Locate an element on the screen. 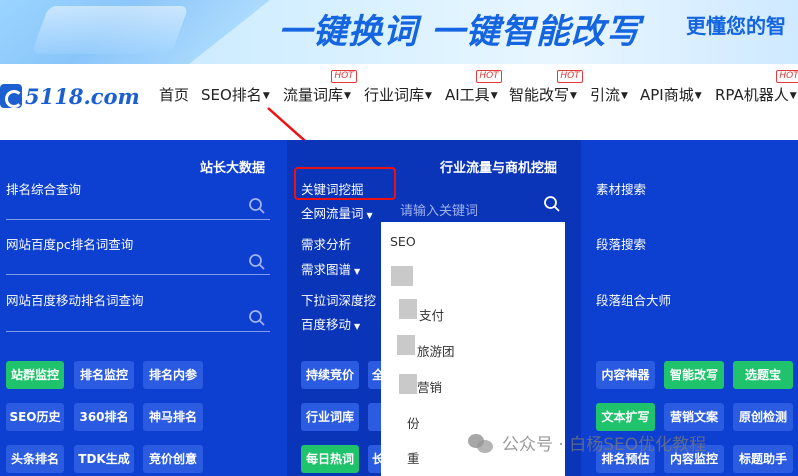 This screenshot has width=798, height=476. btn-daily-hot: 每日热词 is located at coordinates (330, 459).